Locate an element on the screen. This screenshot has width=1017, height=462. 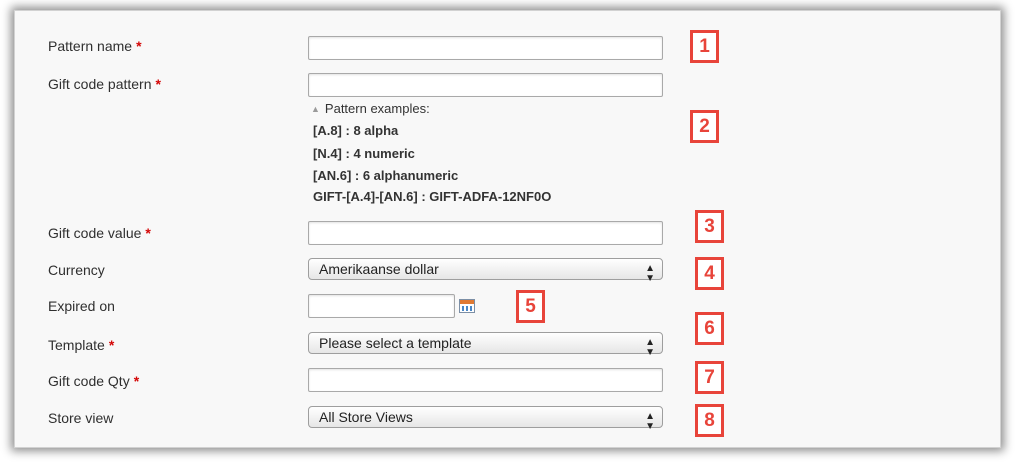
triangle-up-icon: ▲ is located at coordinates (315, 109).